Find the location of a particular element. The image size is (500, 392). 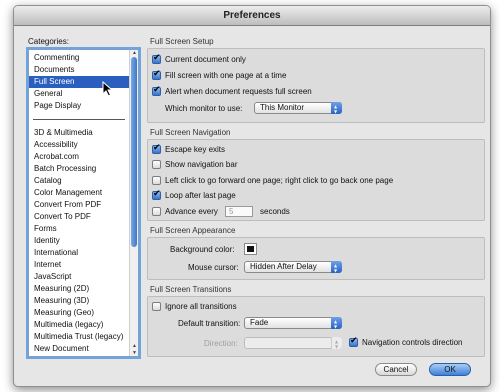

mouse-cursor-select: Hidden After Delay is located at coordinates (293, 268).